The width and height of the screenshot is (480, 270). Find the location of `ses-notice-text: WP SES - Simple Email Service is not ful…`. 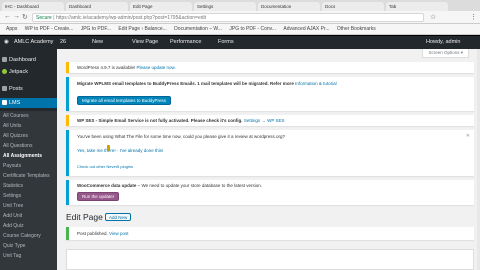

ses-notice-text: WP SES - Simple Email Service is not ful… is located at coordinates (160, 120).